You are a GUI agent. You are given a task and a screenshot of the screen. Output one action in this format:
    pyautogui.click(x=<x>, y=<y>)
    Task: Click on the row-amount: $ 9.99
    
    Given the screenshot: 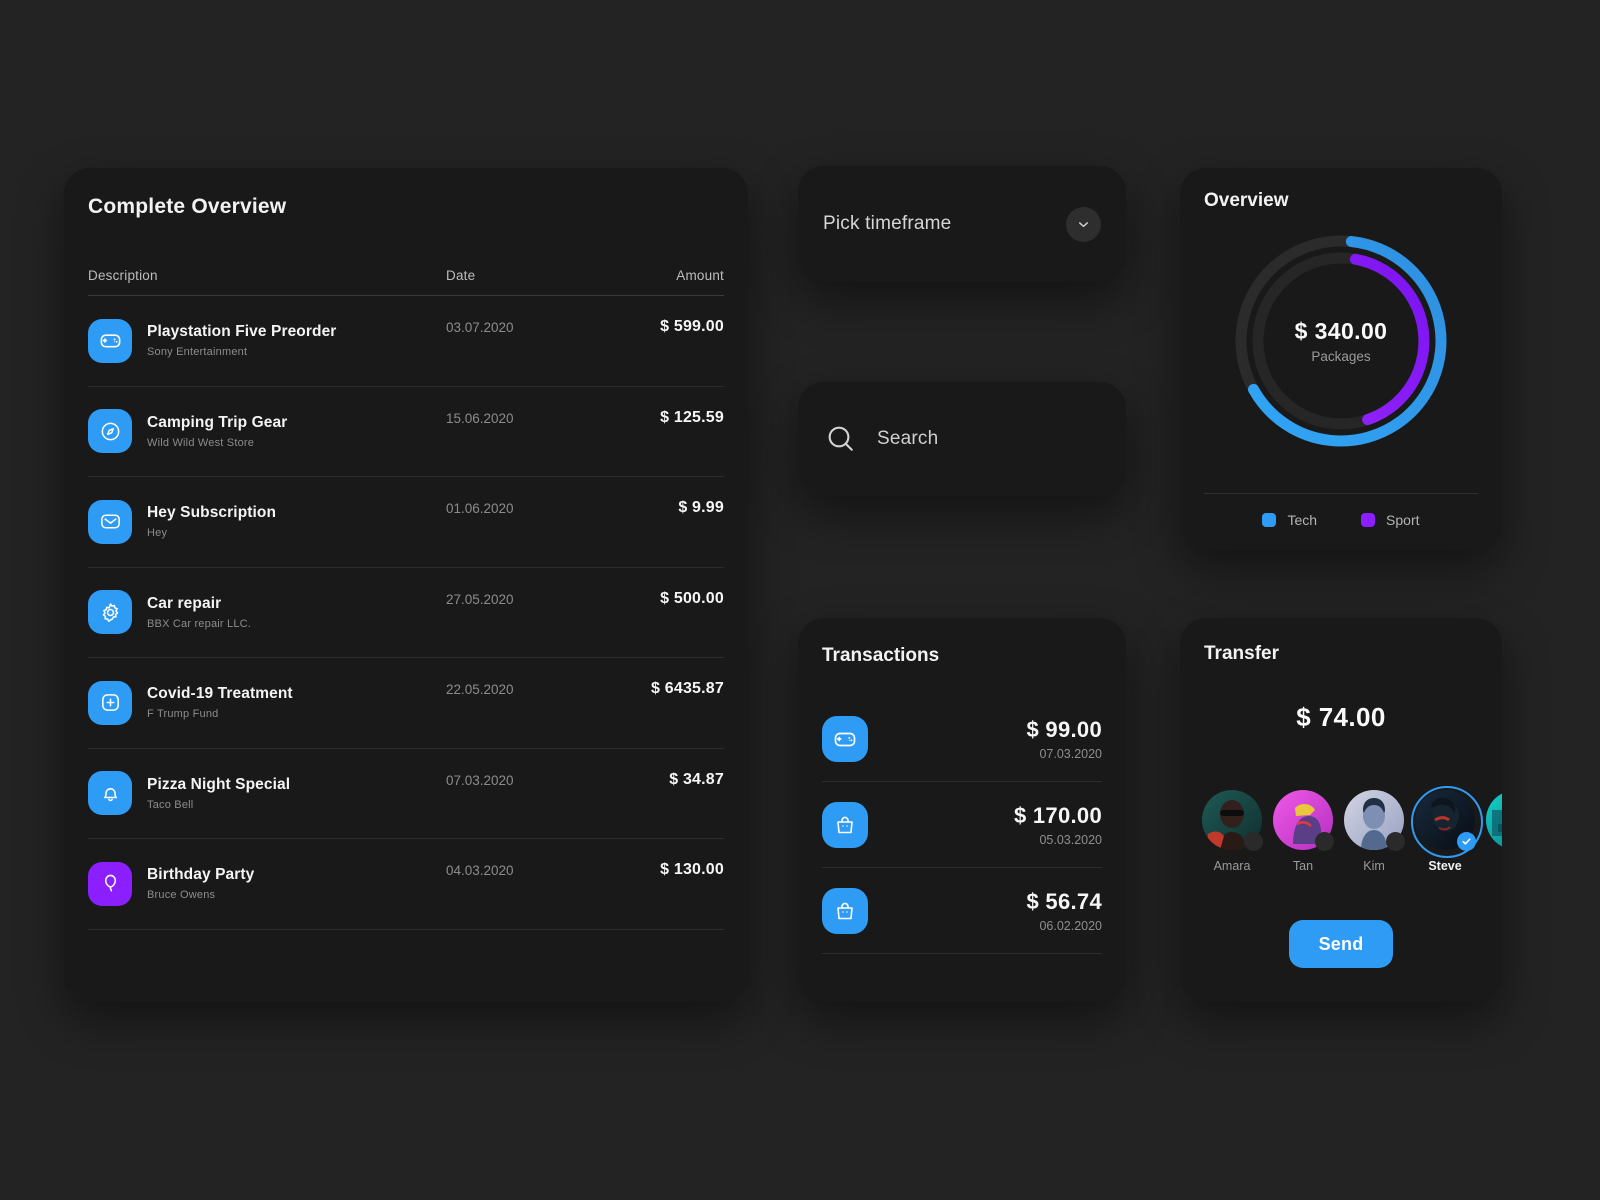 What is the action you would take?
    pyautogui.click(x=701, y=507)
    